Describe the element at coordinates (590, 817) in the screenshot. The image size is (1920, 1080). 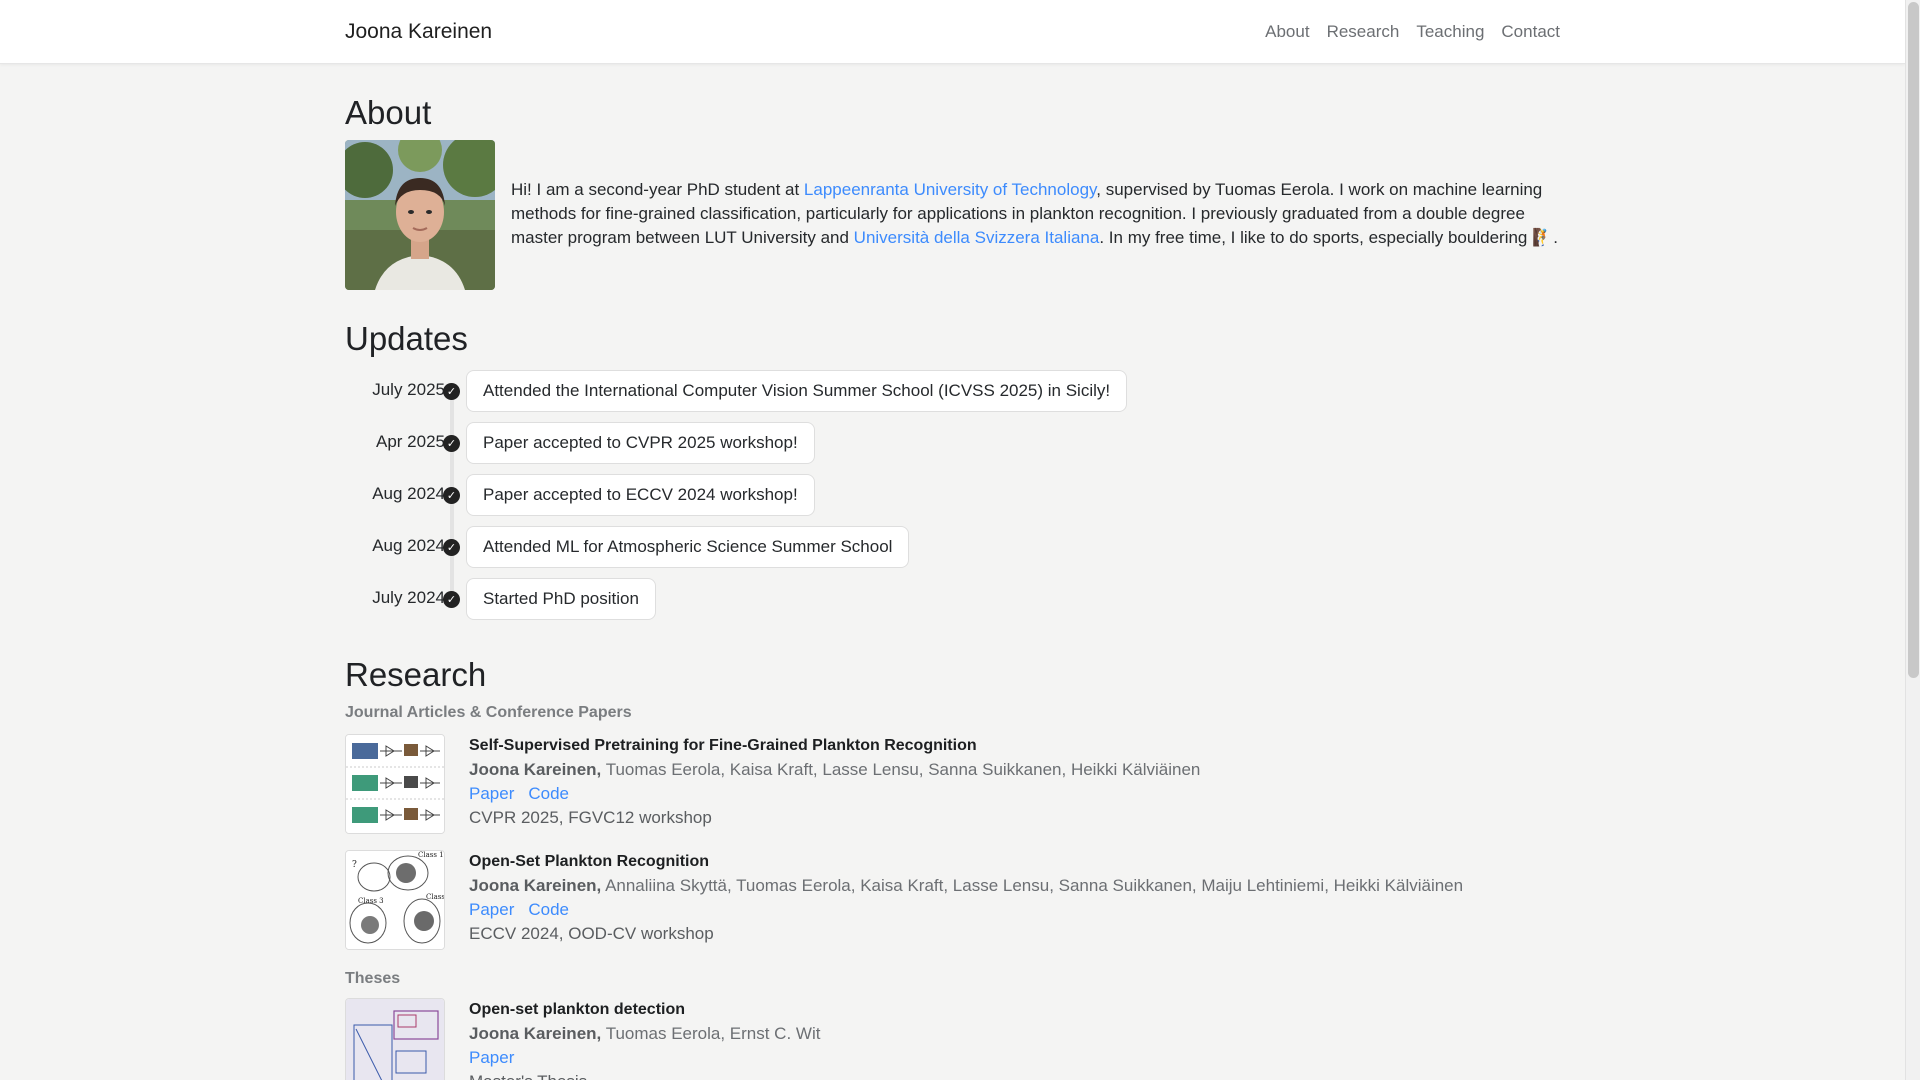
I see `publication-venue: CVPR 2025, FGVC12 workshop` at that location.